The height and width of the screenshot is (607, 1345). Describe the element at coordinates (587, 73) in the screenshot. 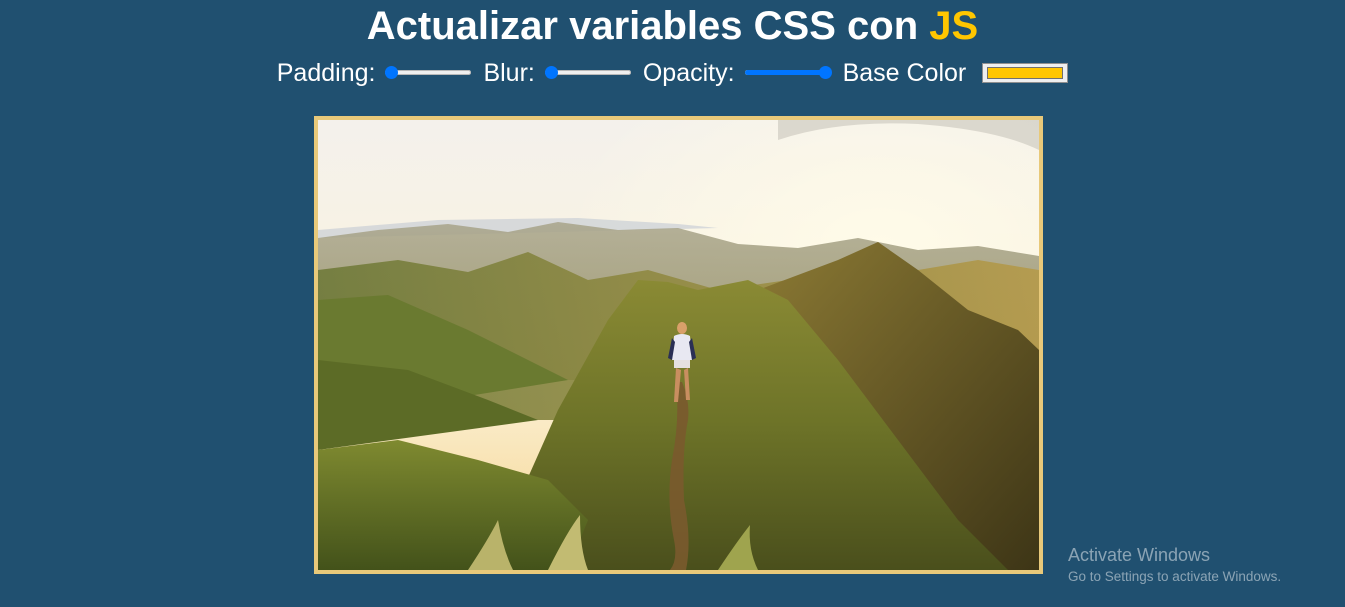

I see `blur-slider` at that location.